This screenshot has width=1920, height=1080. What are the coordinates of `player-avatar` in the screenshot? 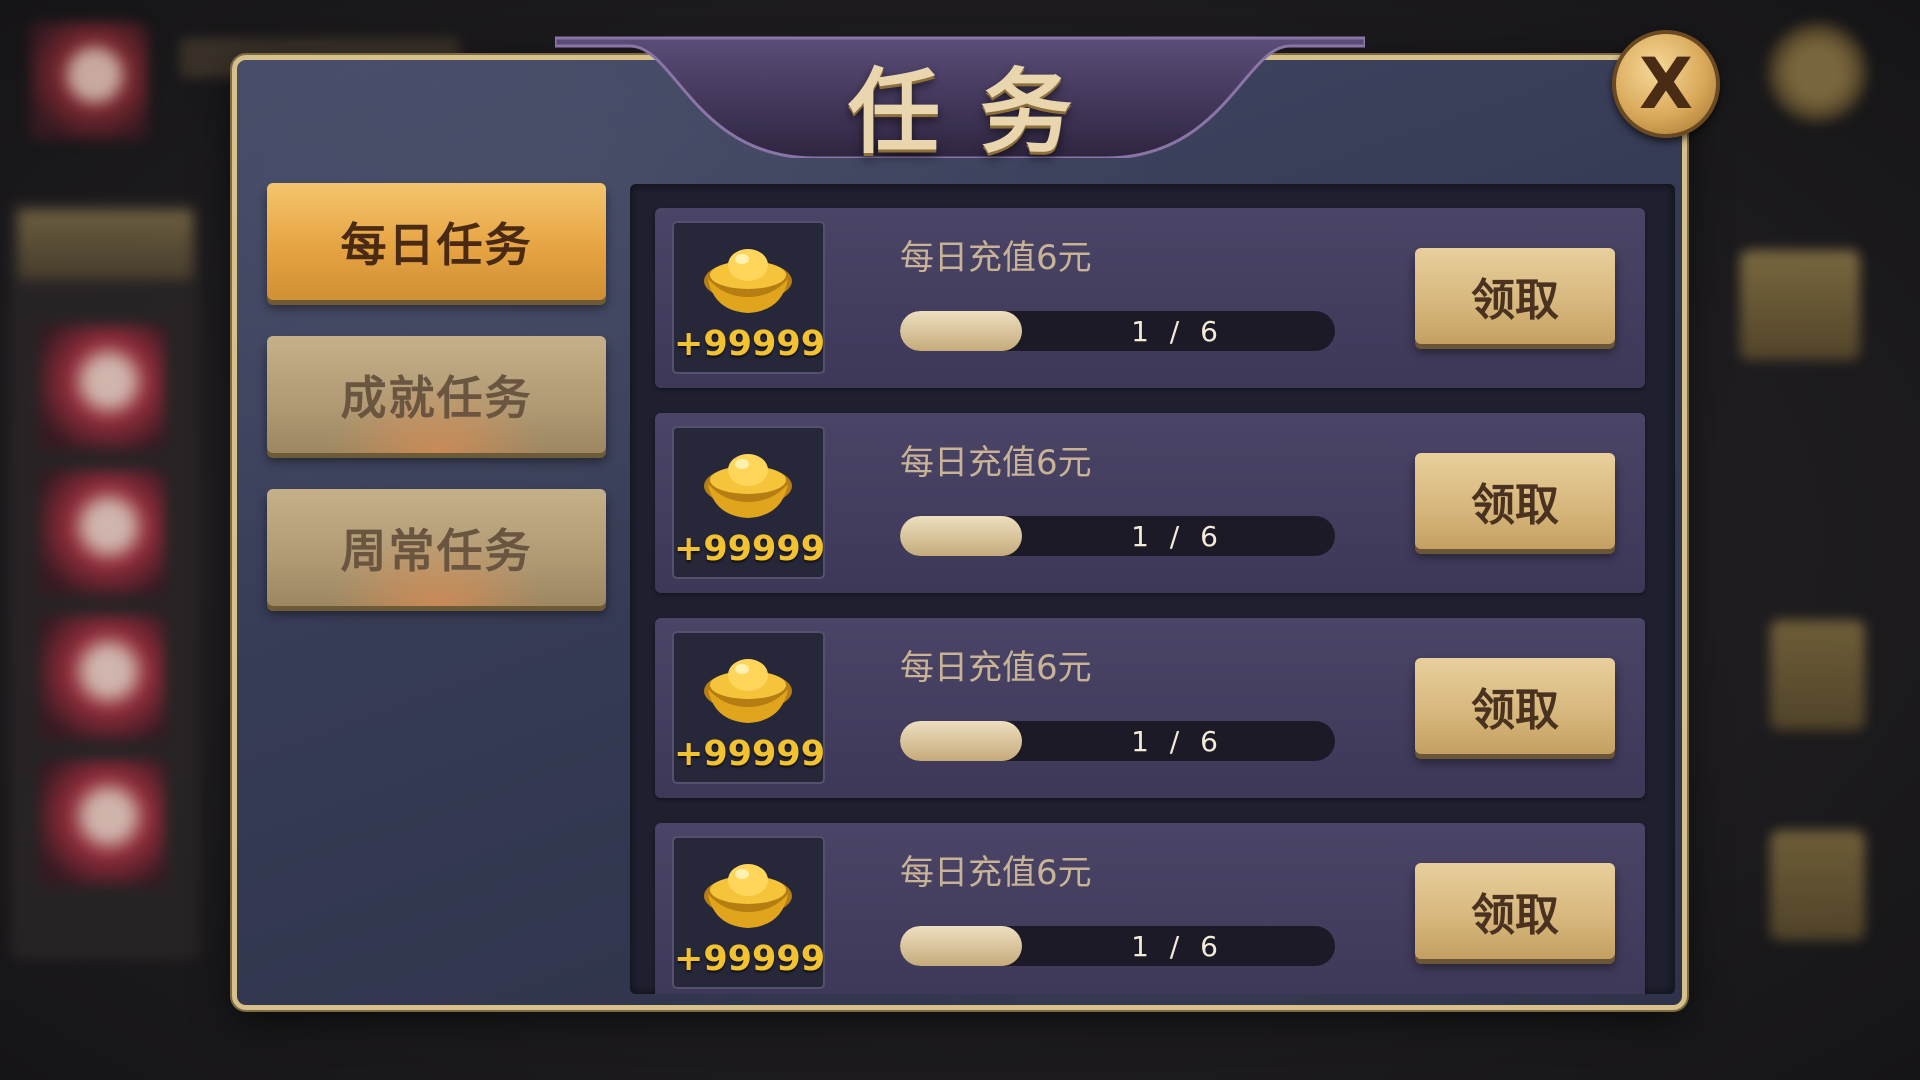 It's located at (89, 81).